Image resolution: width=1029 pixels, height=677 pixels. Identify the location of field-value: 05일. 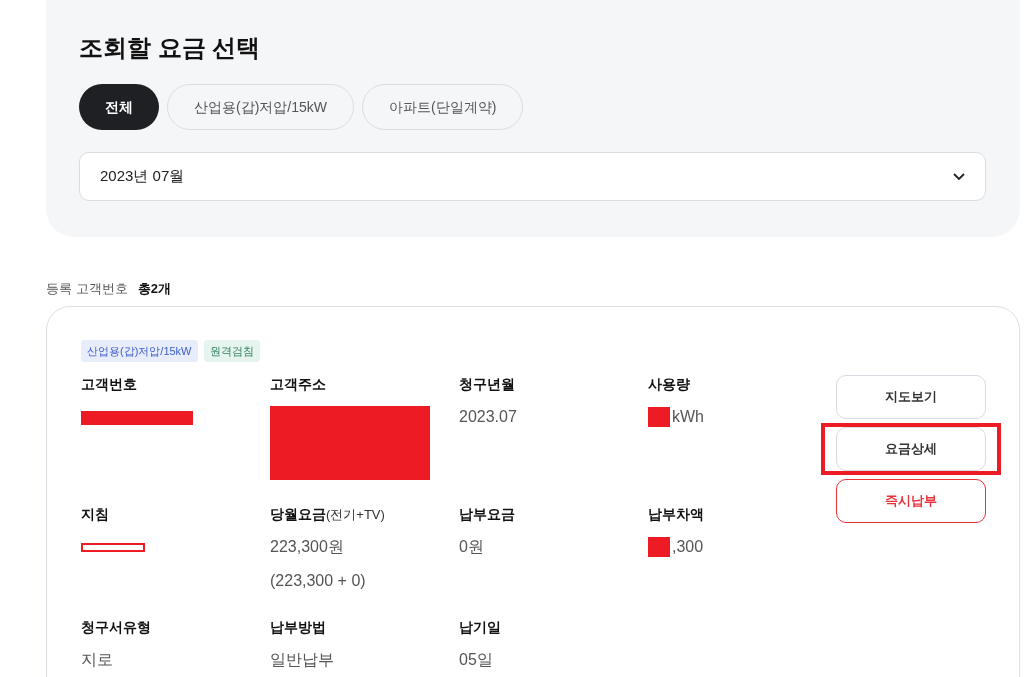
(476, 660).